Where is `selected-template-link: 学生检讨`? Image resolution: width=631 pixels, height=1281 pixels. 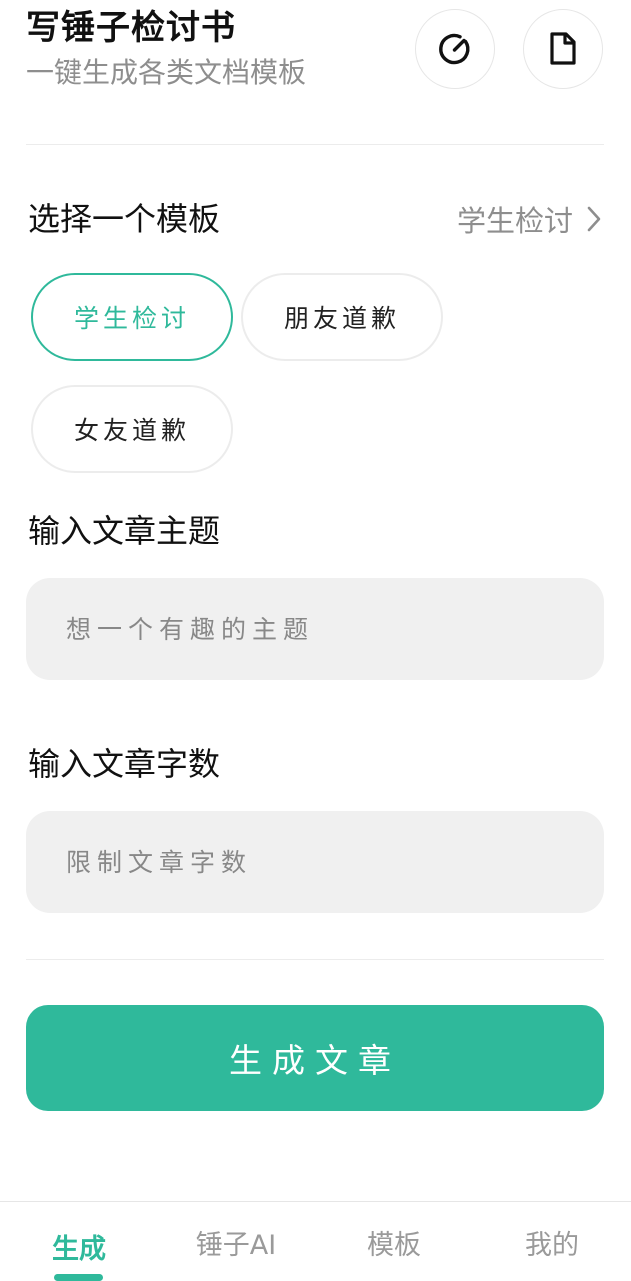
selected-template-link: 学生检讨 is located at coordinates (529, 219).